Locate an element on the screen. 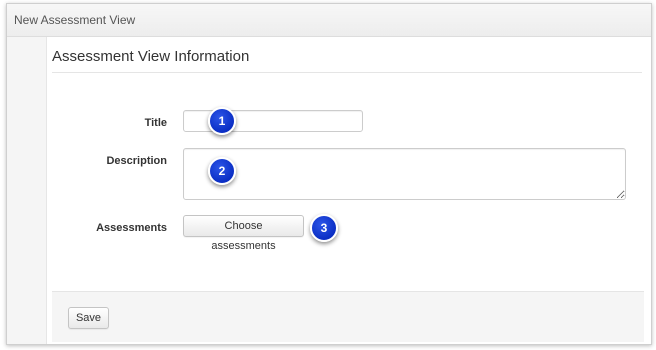  title-bar: New Assessment View is located at coordinates (329, 20).